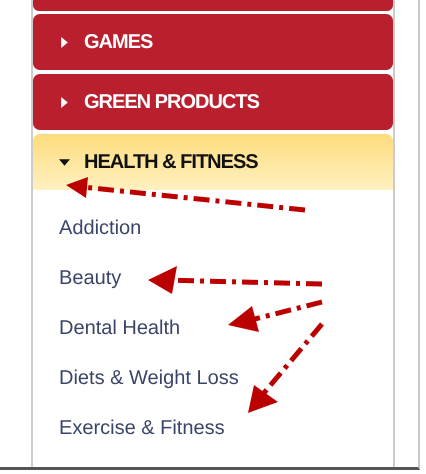 Image resolution: width=426 pixels, height=474 pixels. What do you see at coordinates (136, 378) in the screenshot?
I see `subcategory-link: Diets & Weight Loss` at bounding box center [136, 378].